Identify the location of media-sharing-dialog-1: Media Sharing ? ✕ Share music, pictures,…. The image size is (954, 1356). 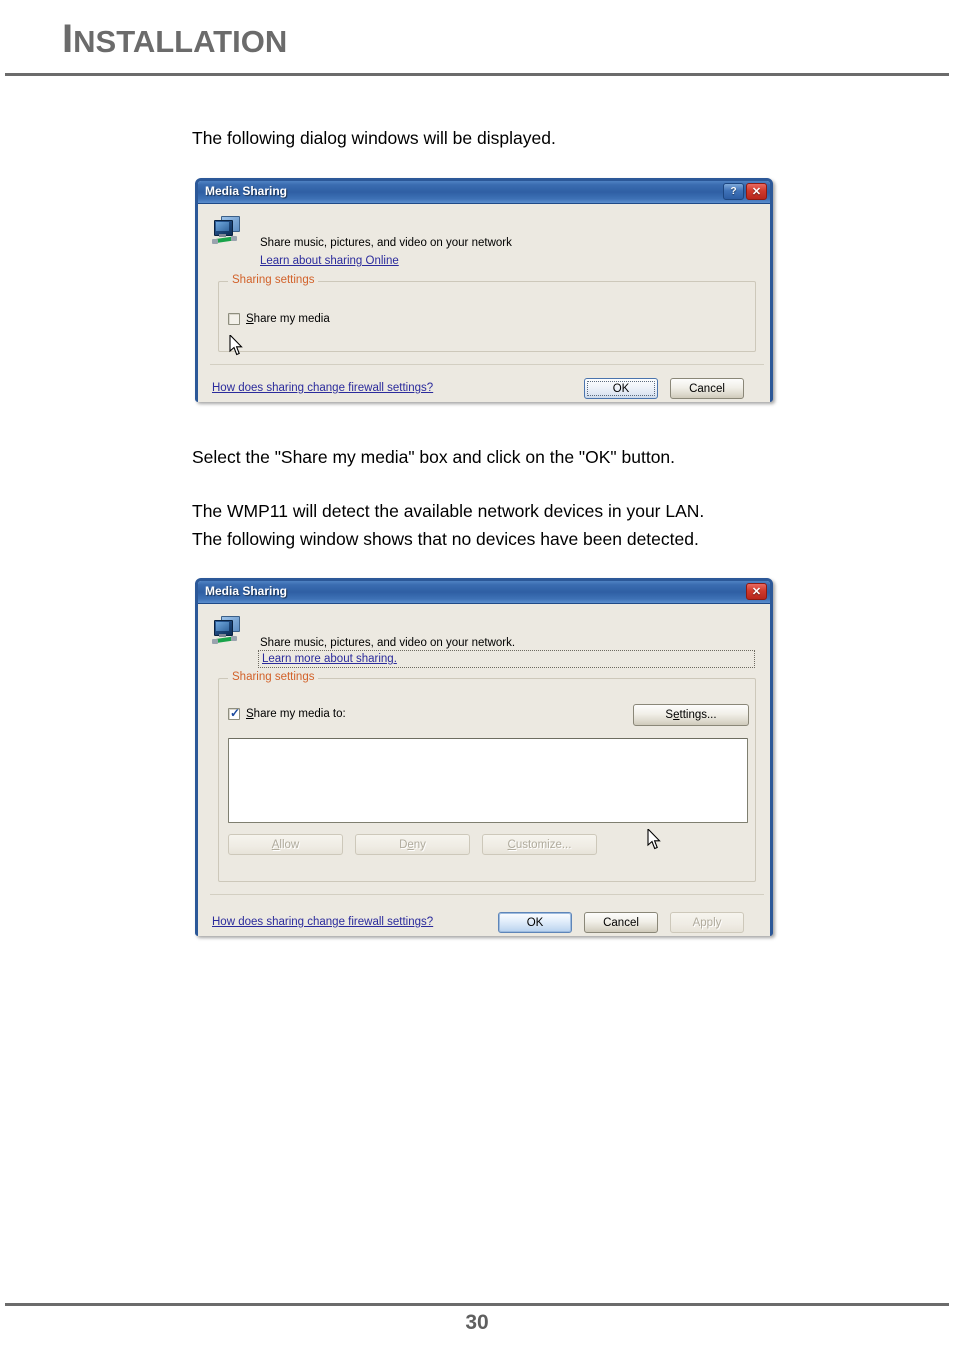
(484, 290).